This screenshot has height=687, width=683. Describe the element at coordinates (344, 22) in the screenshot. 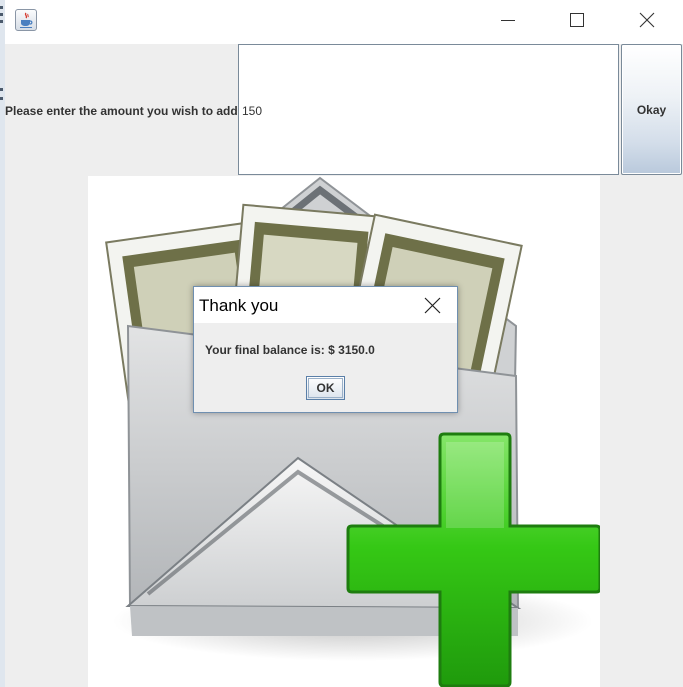

I see `window-titlebar` at that location.